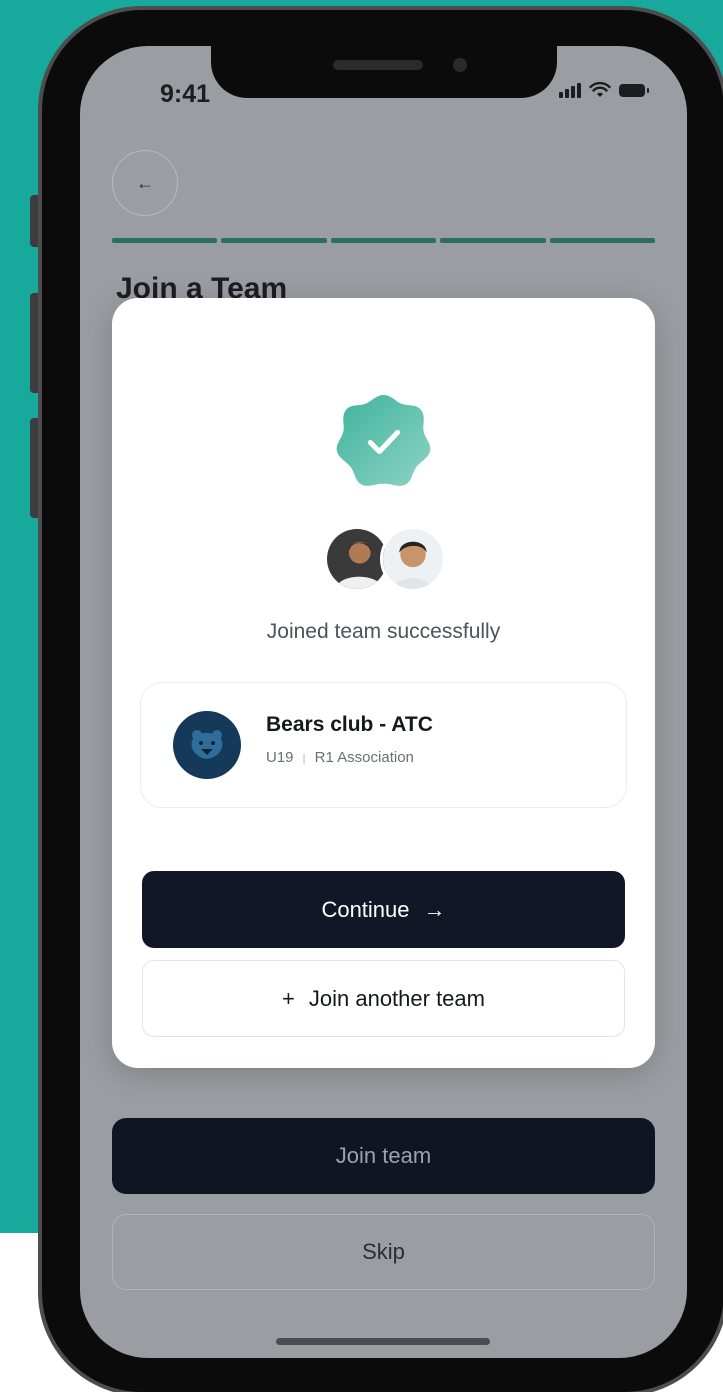 This screenshot has width=723, height=1392. I want to click on team-meta: U19 | R1 Association, so click(340, 757).